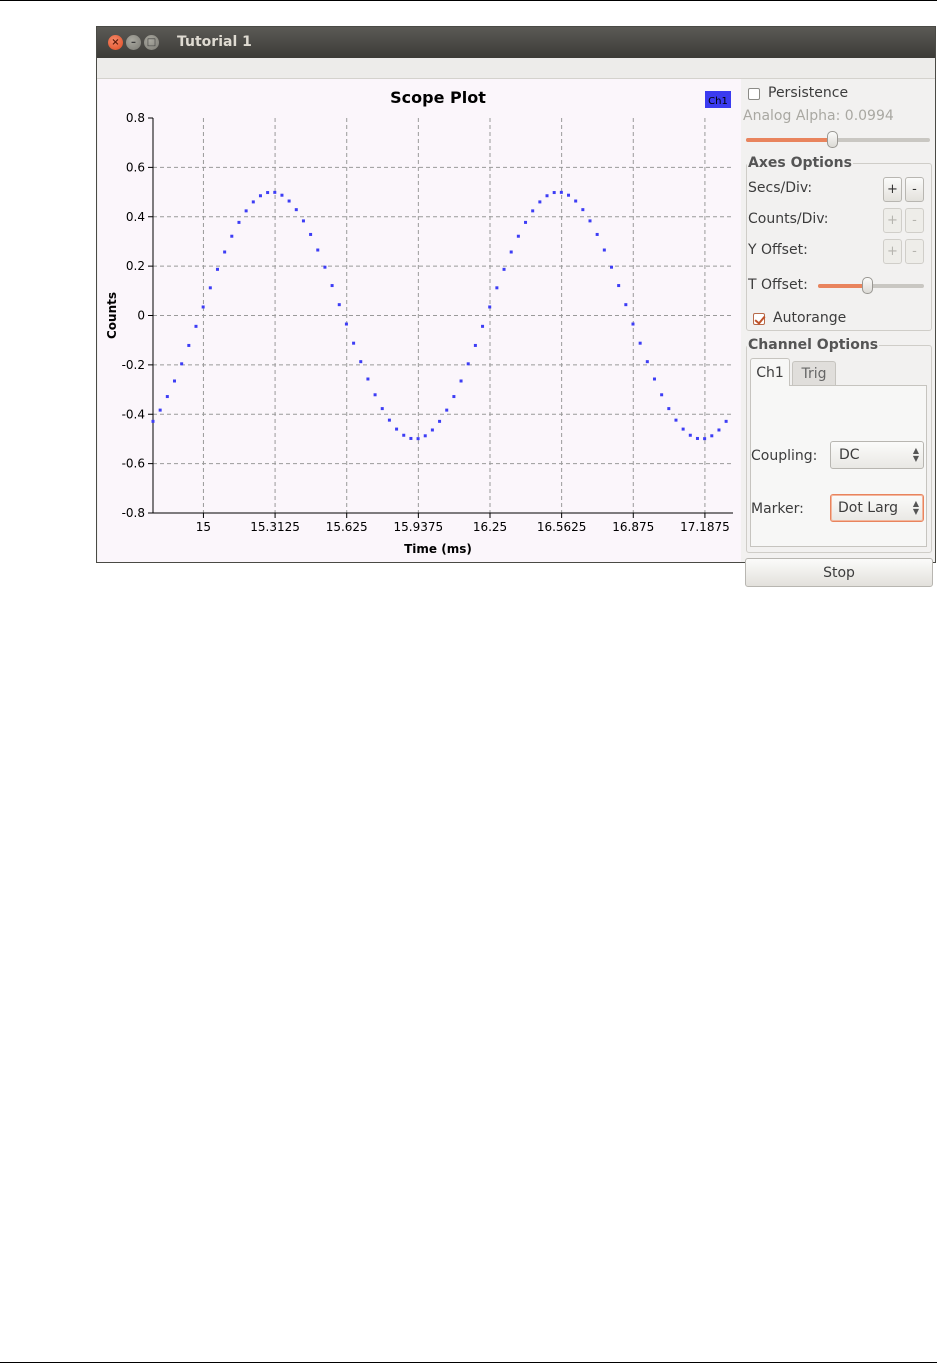 This screenshot has height=1364, width=937. I want to click on analog-alpha-slider, so click(838, 139).